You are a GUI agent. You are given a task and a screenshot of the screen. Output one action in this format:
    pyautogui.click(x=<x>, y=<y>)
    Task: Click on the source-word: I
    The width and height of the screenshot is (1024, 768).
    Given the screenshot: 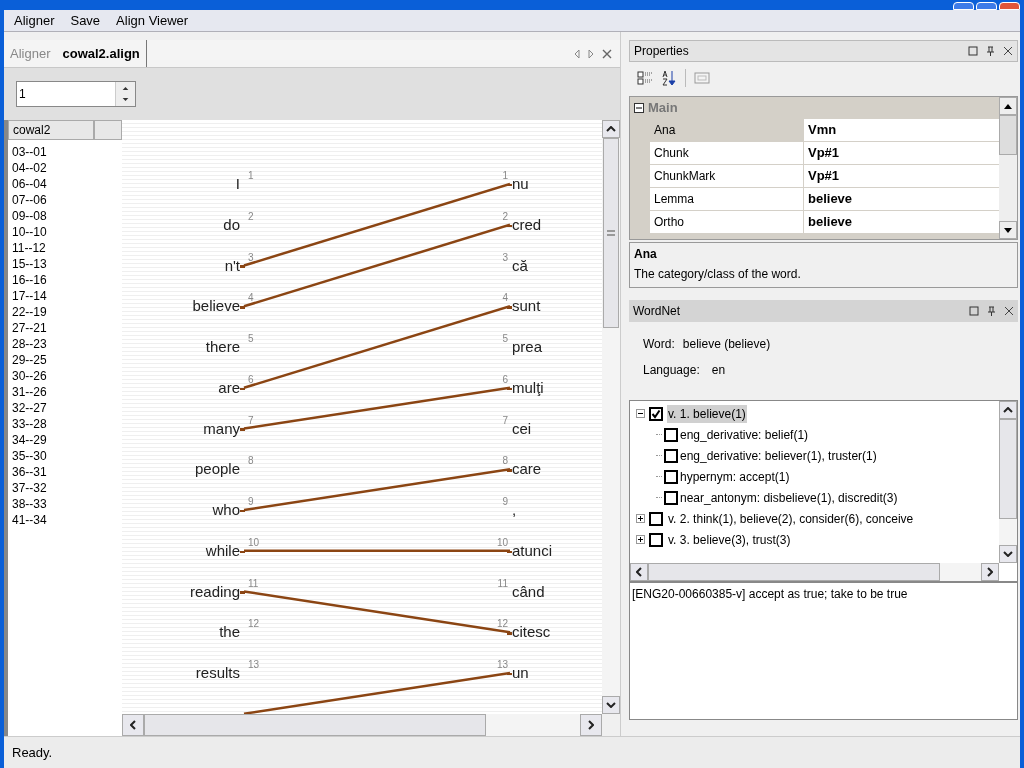 What is the action you would take?
    pyautogui.click(x=240, y=184)
    